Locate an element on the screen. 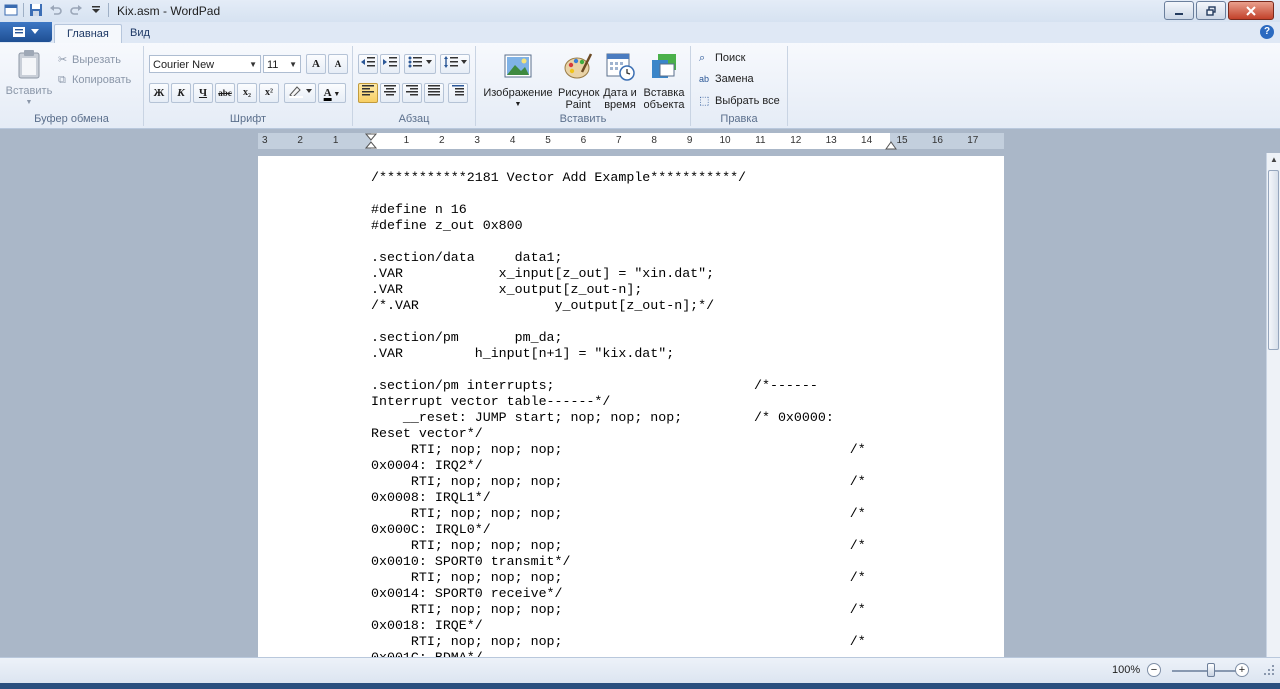 Image resolution: width=1280 pixels, height=689 pixels. ruler-tick-label: 9 is located at coordinates (689, 140).